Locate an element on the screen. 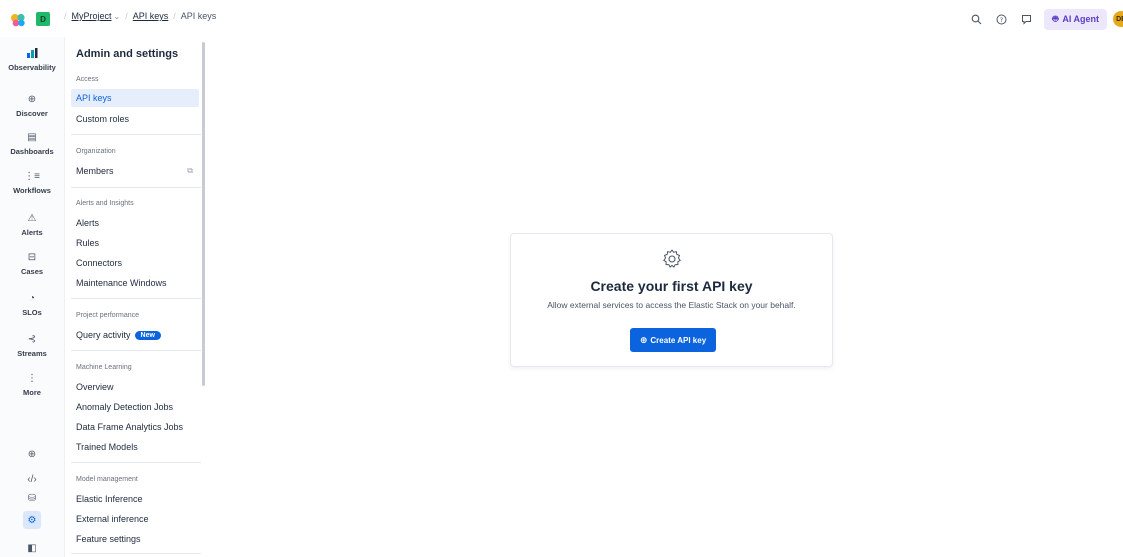 This screenshot has height=557, width=1123. menu-item-alerts: Alerts is located at coordinates (135, 223).